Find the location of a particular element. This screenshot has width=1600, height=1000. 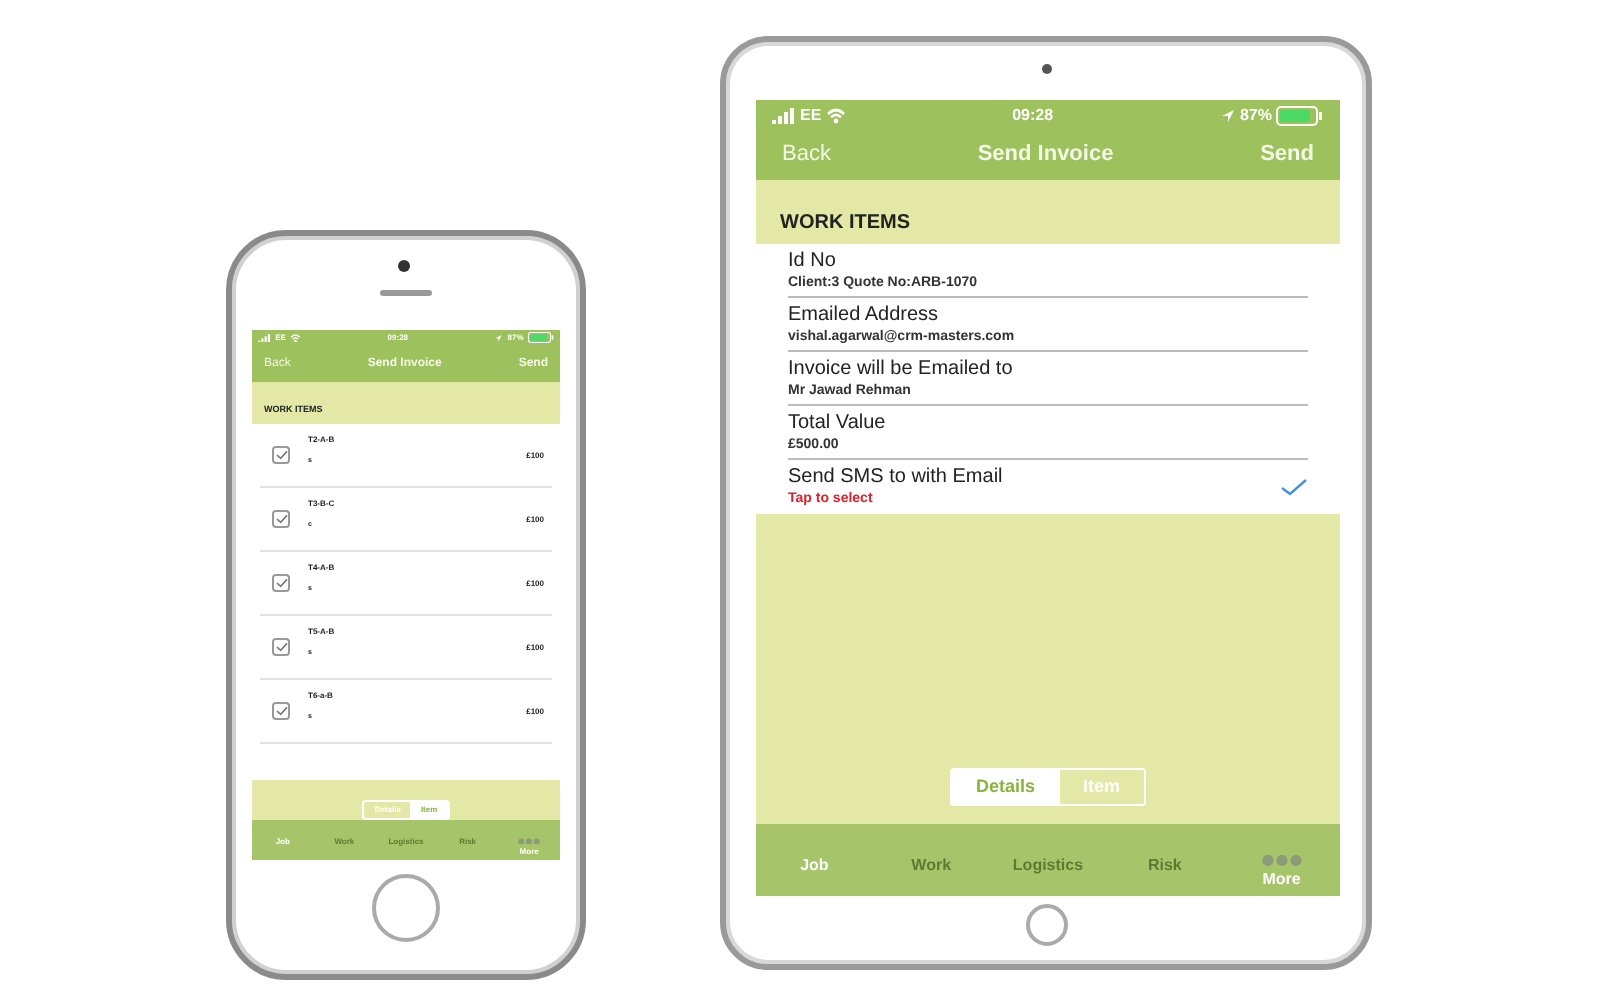

status-time: 09:28 is located at coordinates (1033, 115).